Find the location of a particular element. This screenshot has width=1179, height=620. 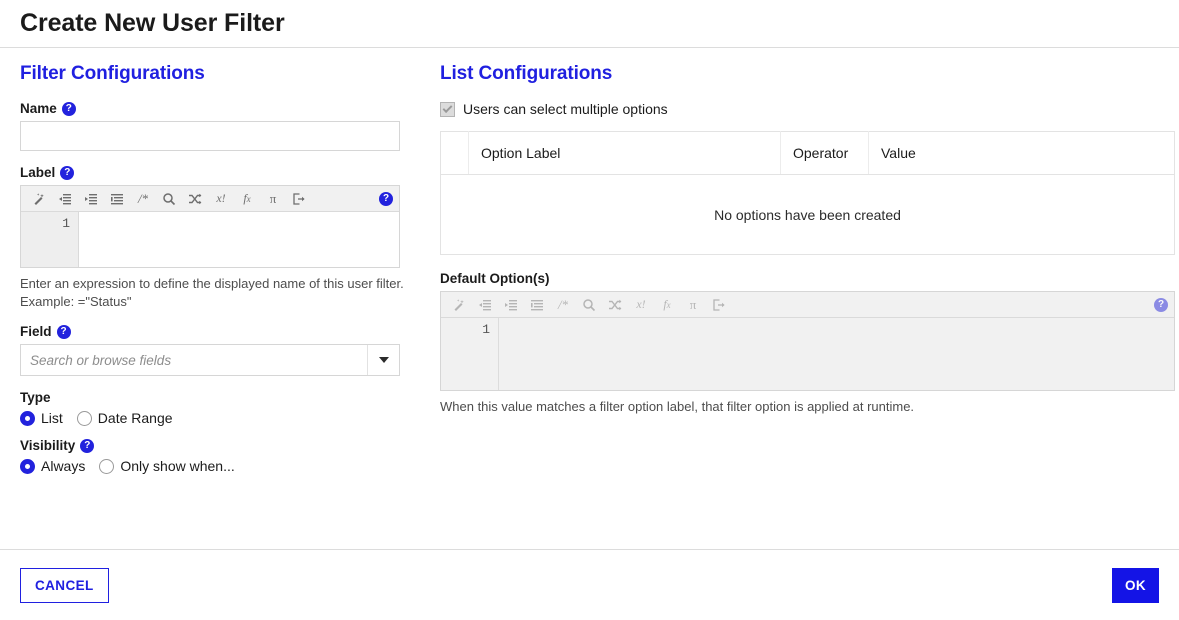

field-help-icon: ? is located at coordinates (63, 331).